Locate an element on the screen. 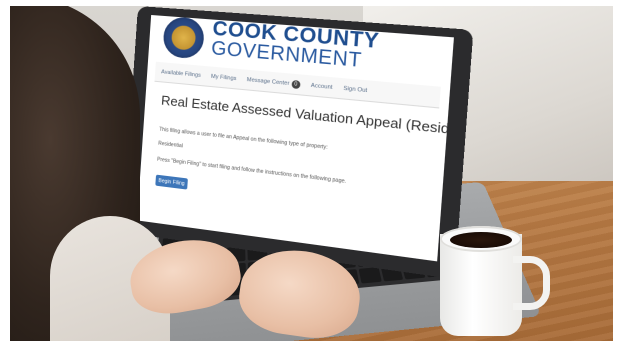 The height and width of the screenshot is (347, 623). nav-available-filings: Available Filings is located at coordinates (181, 74).